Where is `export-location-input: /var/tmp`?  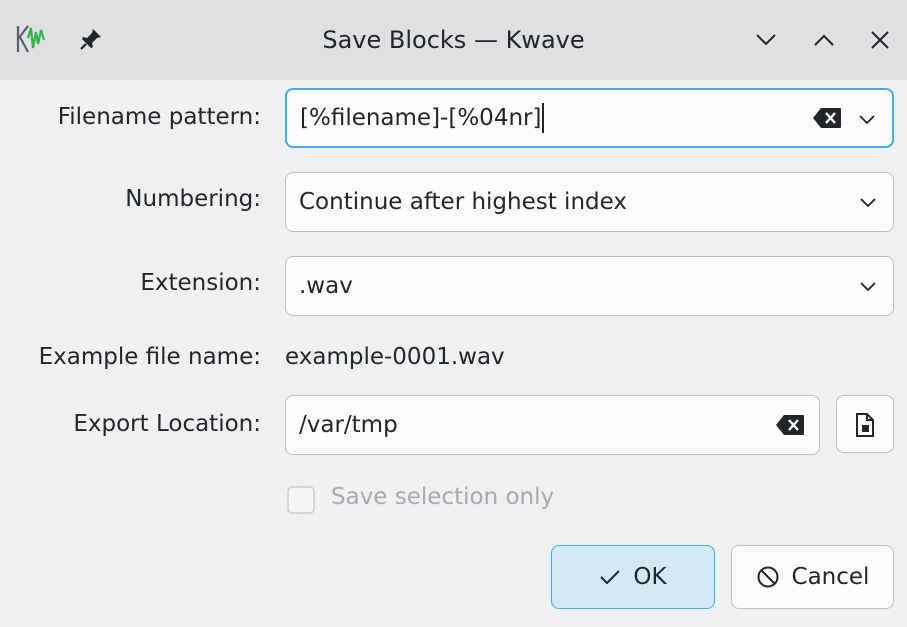
export-location-input: /var/tmp is located at coordinates (552, 425).